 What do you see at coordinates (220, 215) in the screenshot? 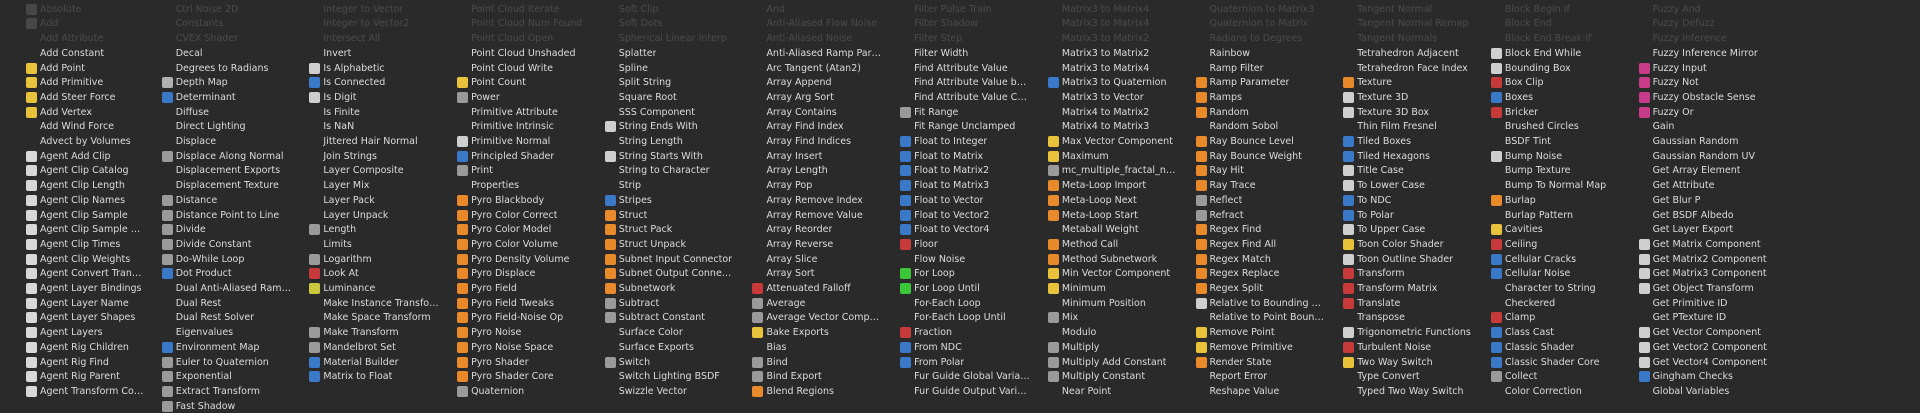
I see `menu-item: Distance Point to Line` at bounding box center [220, 215].